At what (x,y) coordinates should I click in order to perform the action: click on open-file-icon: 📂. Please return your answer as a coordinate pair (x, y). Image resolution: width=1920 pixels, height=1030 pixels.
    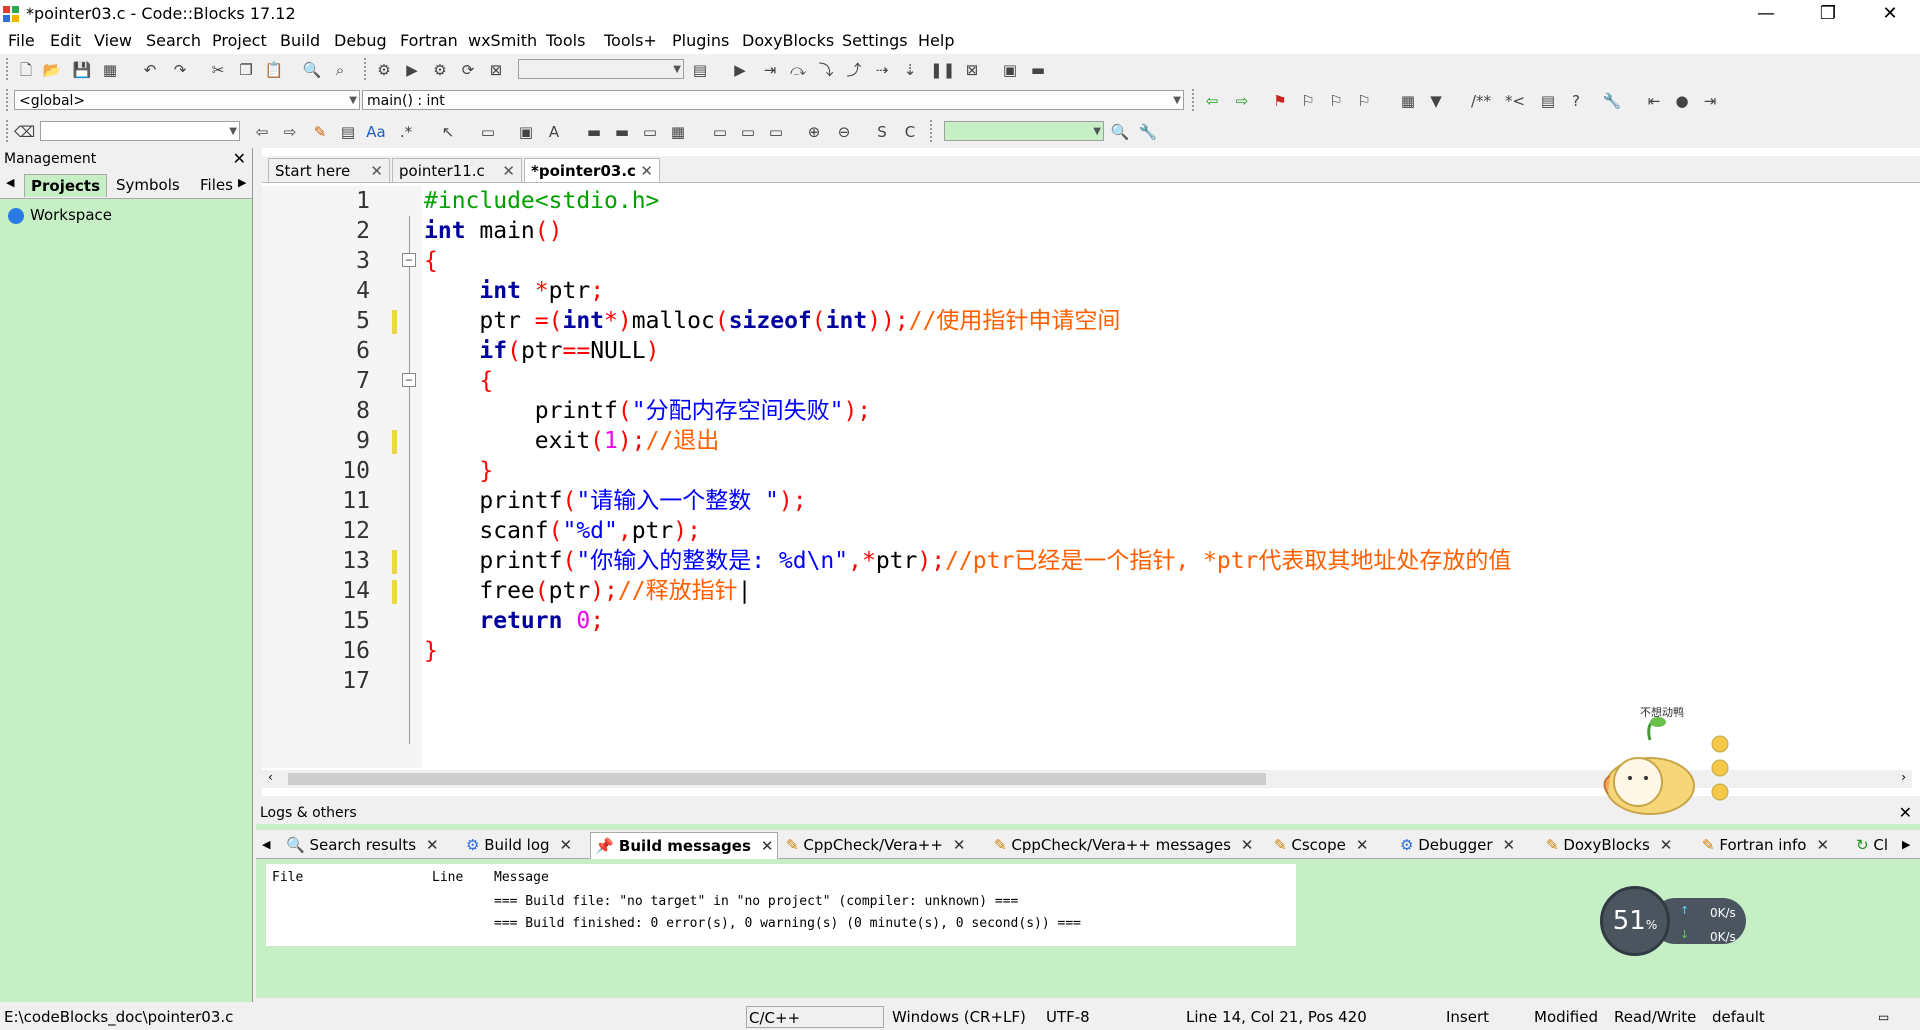
    Looking at the image, I should click on (52, 70).